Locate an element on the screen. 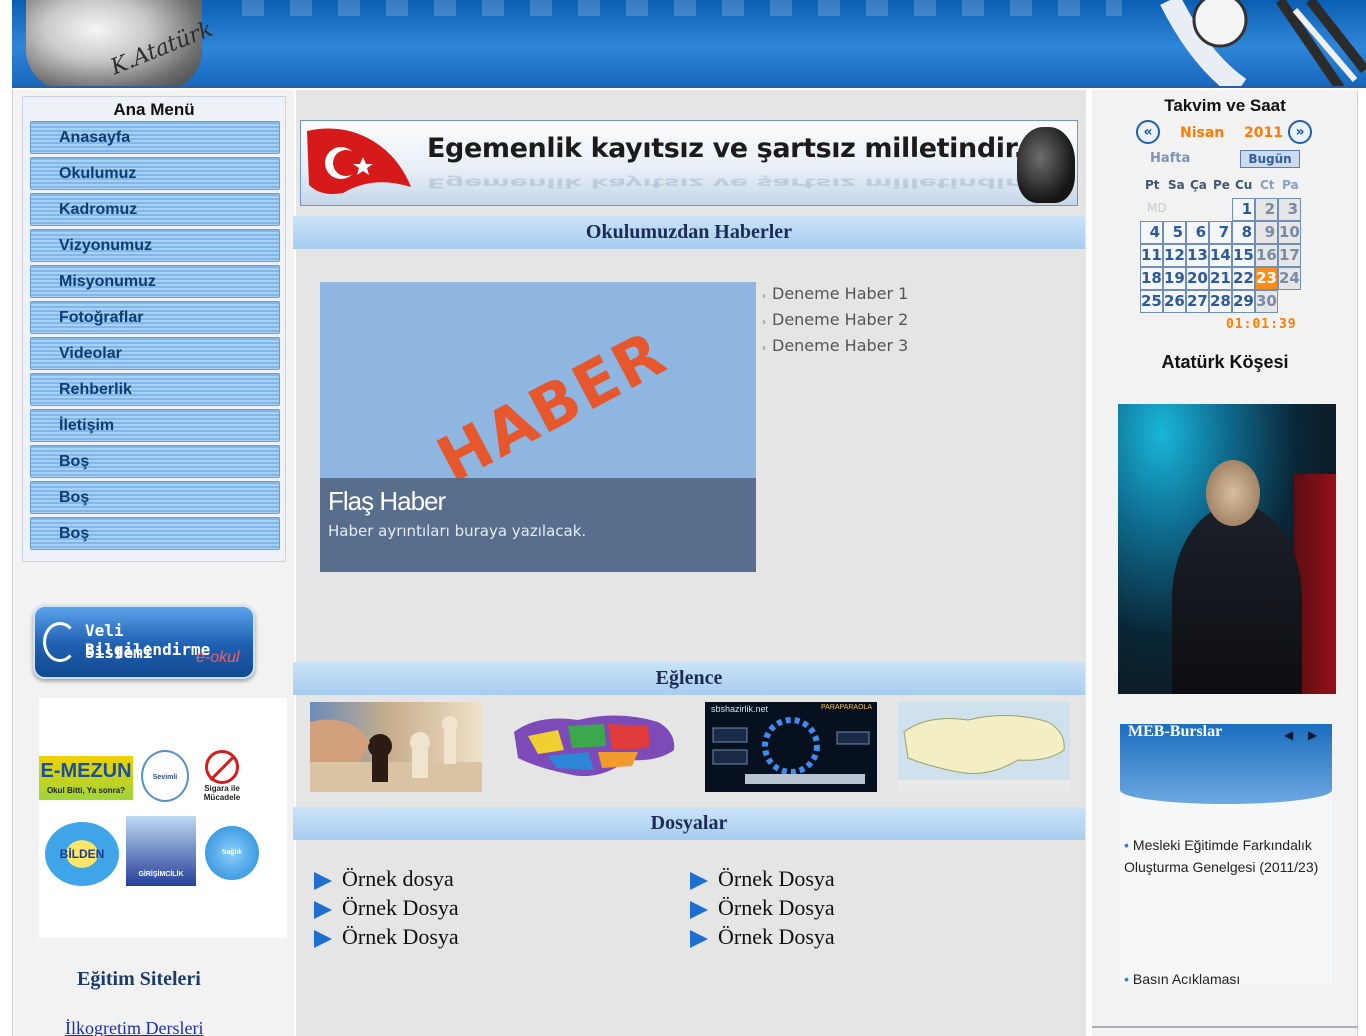  menu-item-rehberlik: Rehberlik is located at coordinates (155, 389).